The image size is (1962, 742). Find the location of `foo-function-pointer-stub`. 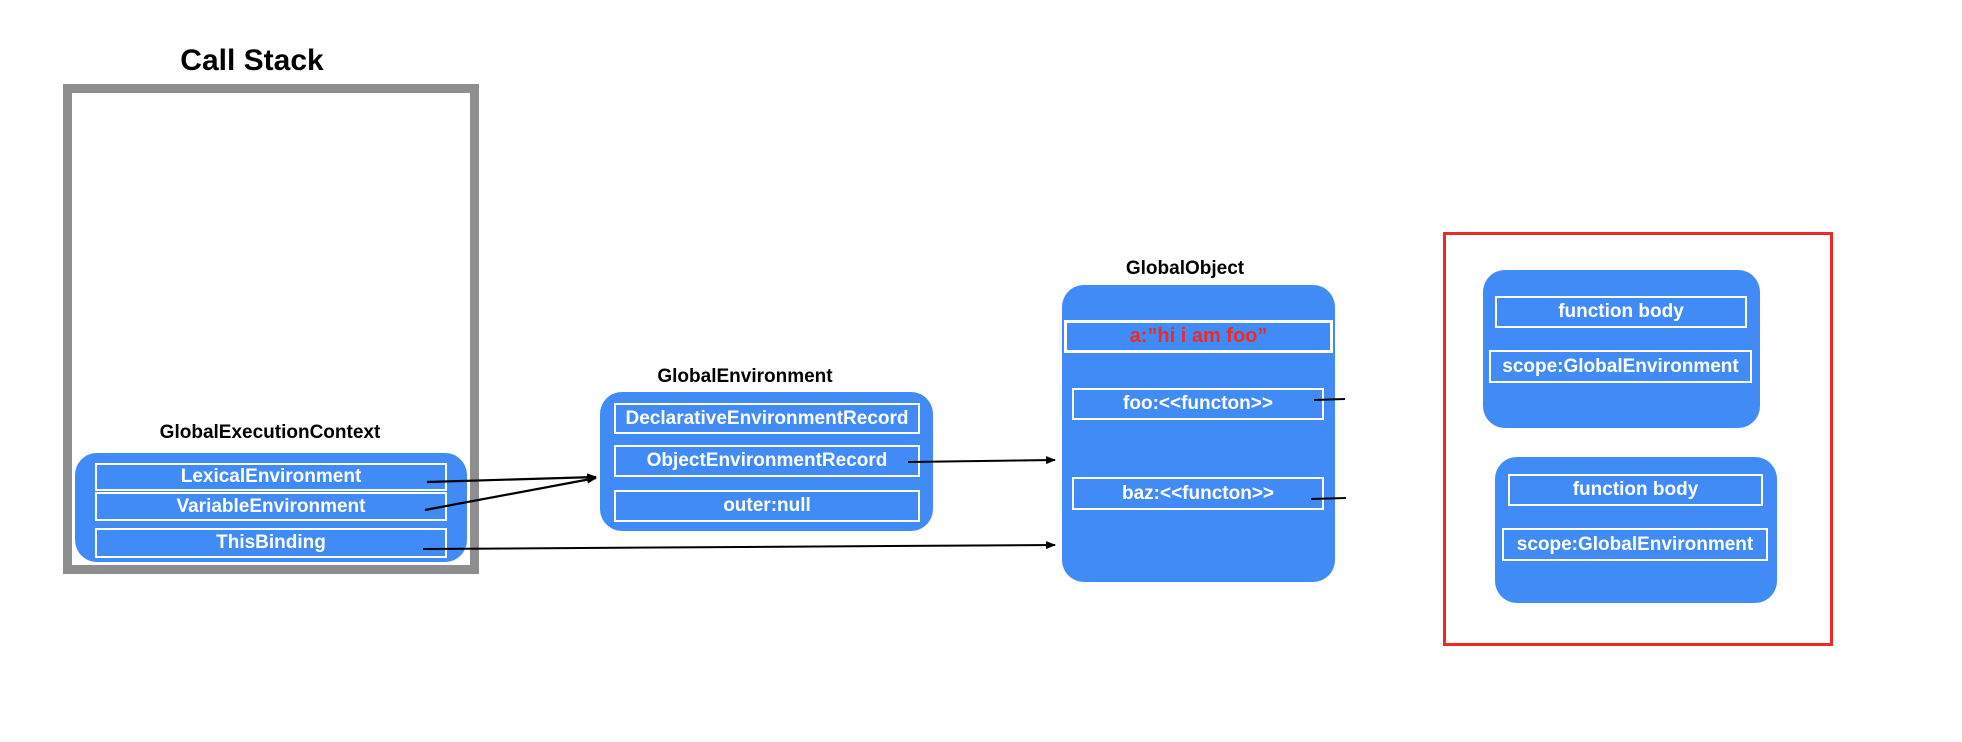

foo-function-pointer-stub is located at coordinates (1329, 399).